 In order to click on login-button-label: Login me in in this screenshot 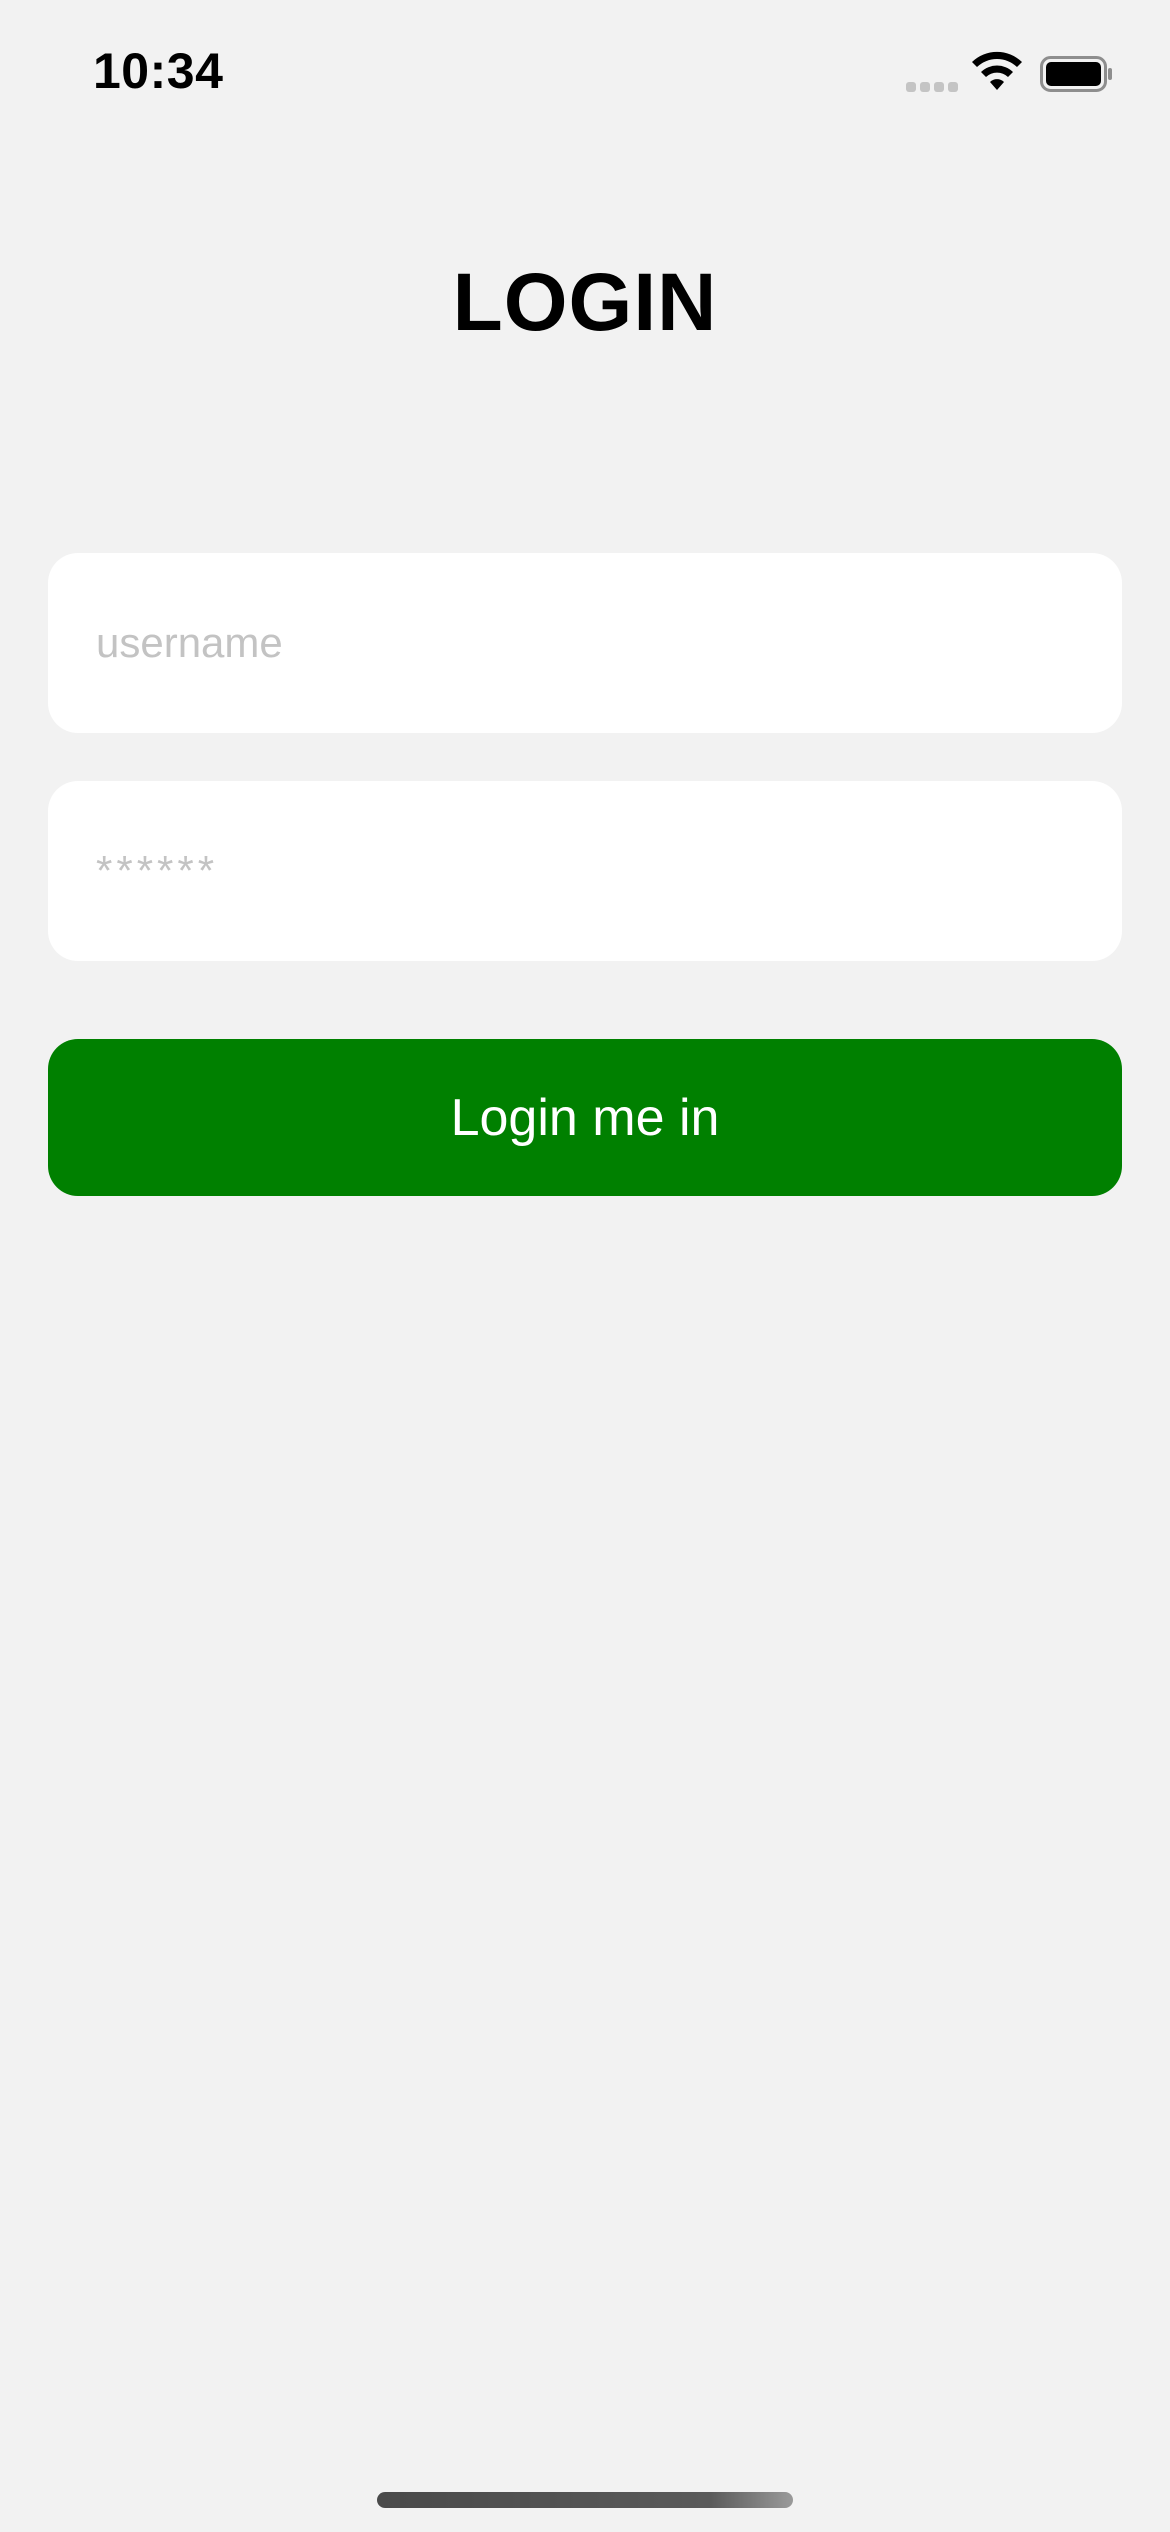, I will do `click(585, 1117)`.